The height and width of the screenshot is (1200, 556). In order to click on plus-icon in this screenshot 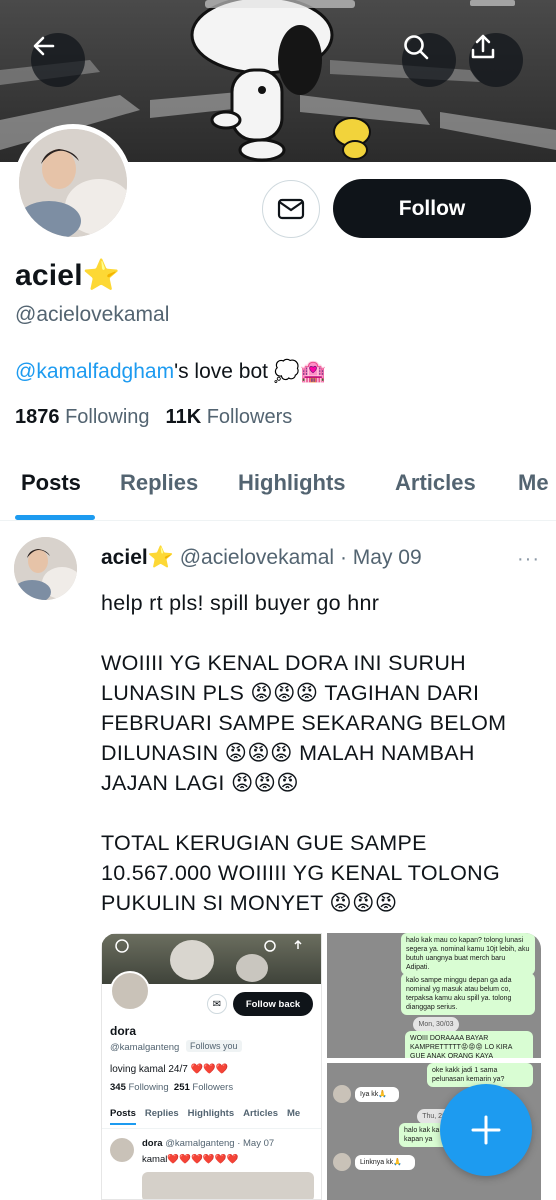, I will do `click(486, 1130)`.